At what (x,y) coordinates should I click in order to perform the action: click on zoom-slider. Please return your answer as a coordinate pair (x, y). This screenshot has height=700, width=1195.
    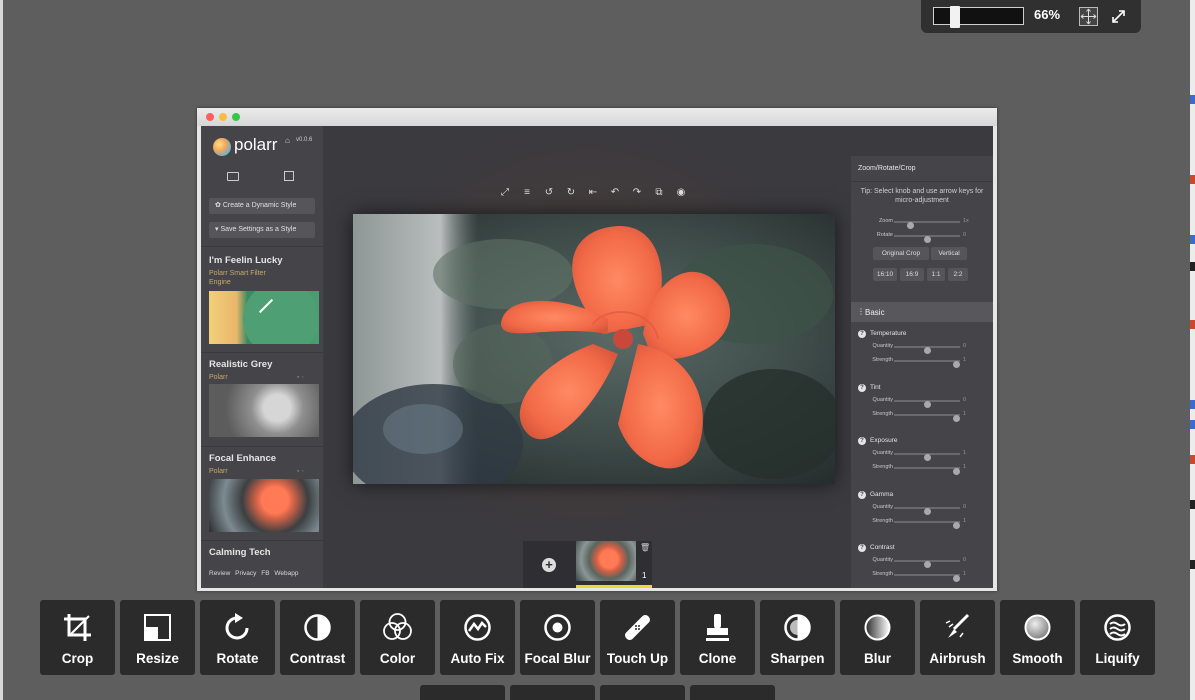
    Looking at the image, I should click on (978, 17).